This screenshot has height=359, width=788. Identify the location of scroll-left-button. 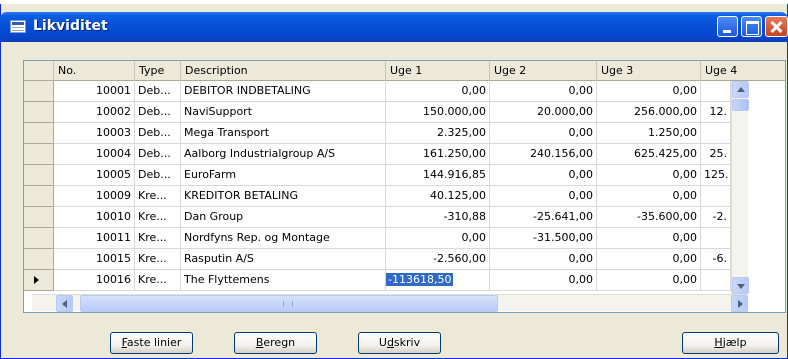
(64, 303).